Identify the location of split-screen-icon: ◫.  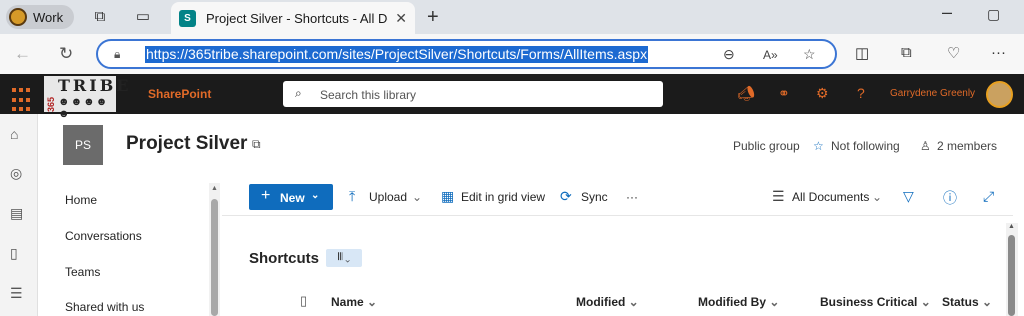
(862, 53).